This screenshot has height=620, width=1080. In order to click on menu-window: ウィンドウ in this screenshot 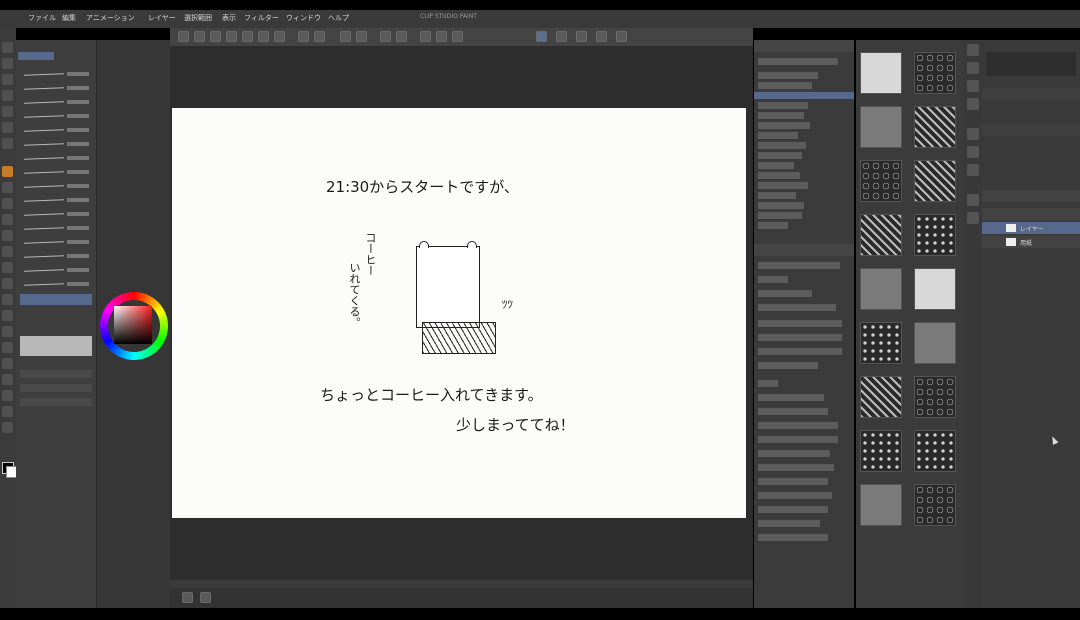, I will do `click(303, 18)`.